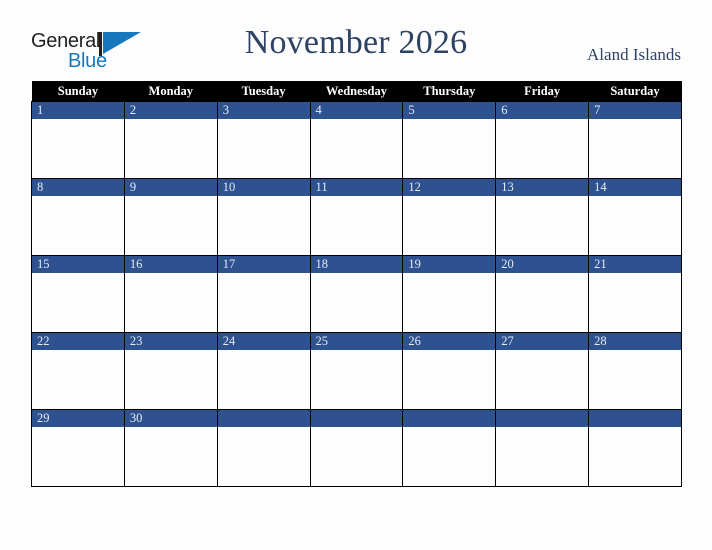 The width and height of the screenshot is (712, 550). I want to click on day-cell: 19, so click(449, 294).